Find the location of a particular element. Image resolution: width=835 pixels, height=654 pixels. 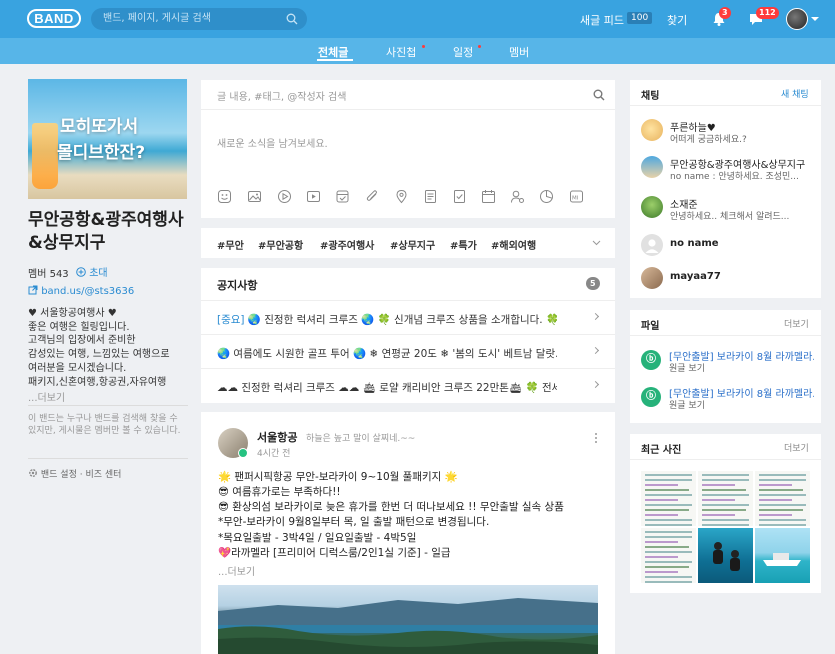

band-settings-row: 밴드 설정 · 비즈 센터 is located at coordinates (74, 473).